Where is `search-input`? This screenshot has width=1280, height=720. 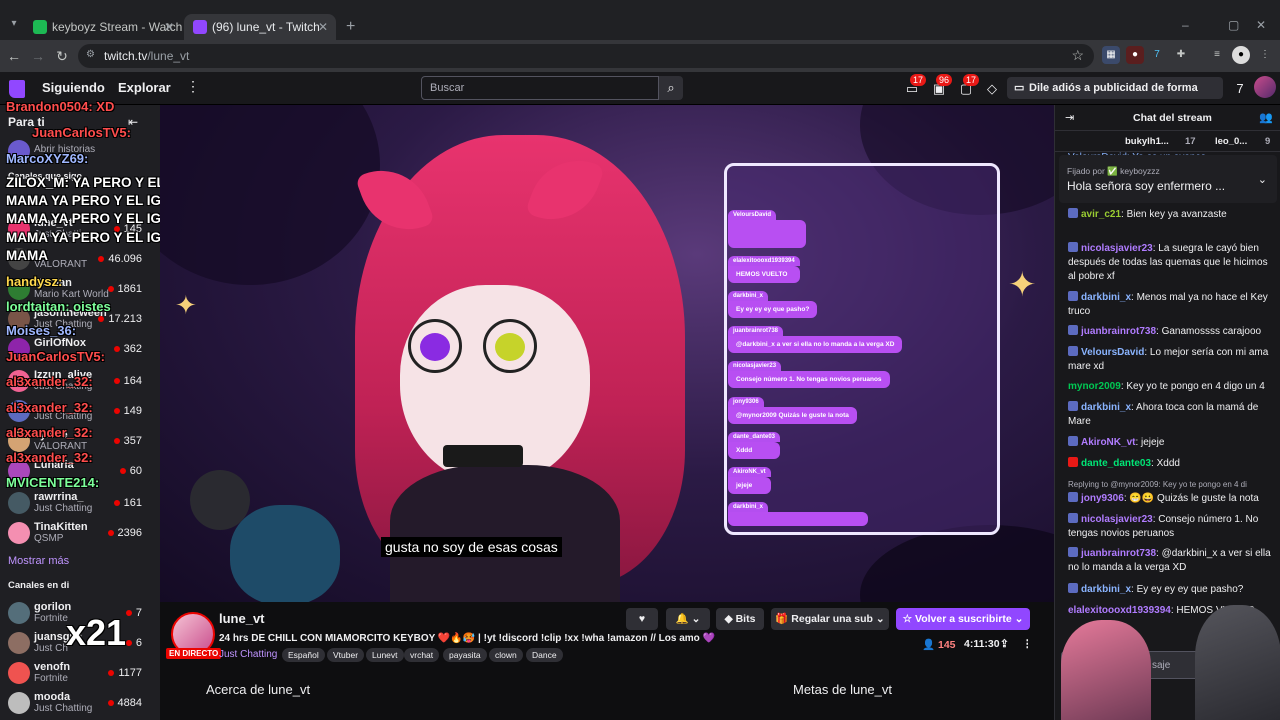 search-input is located at coordinates (540, 88).